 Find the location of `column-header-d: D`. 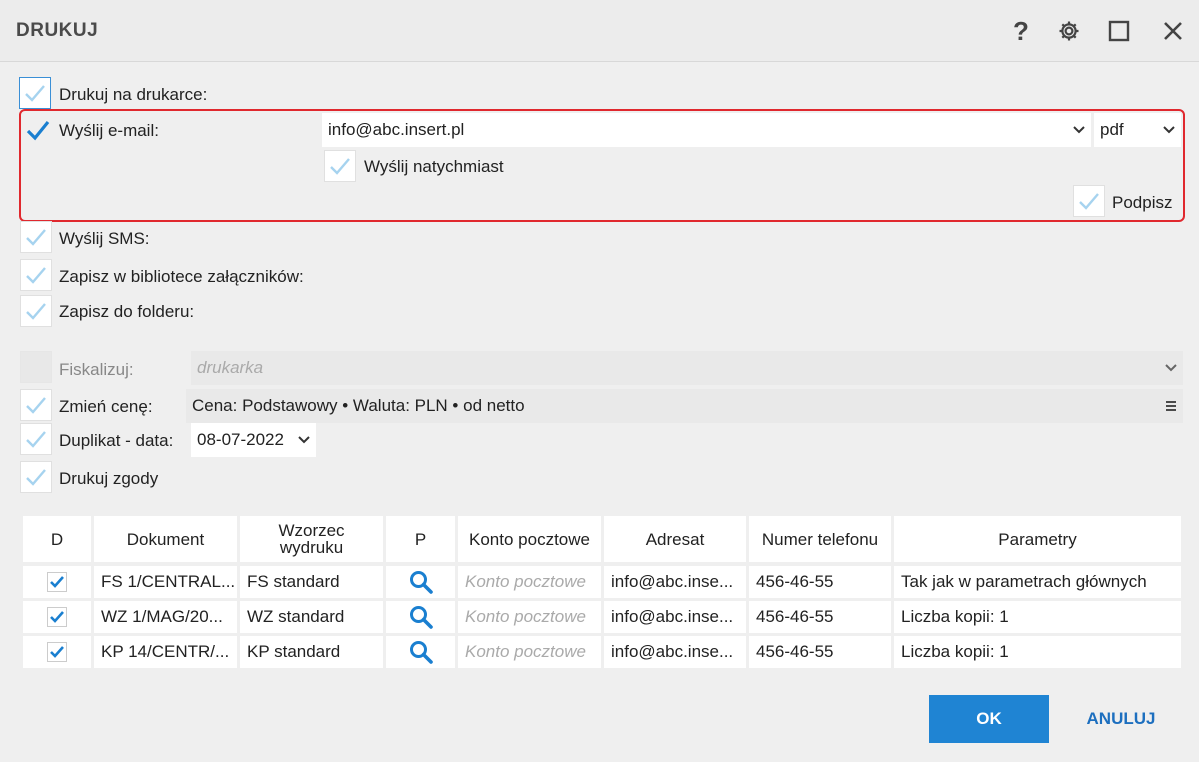

column-header-d: D is located at coordinates (57, 539).